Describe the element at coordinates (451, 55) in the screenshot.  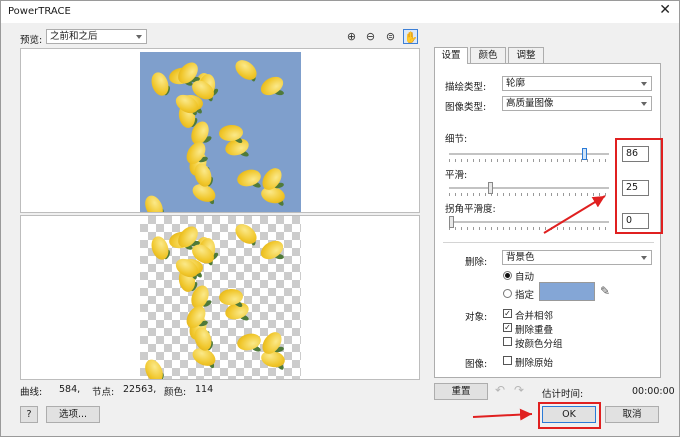
I see `tab-settings: 设置` at that location.